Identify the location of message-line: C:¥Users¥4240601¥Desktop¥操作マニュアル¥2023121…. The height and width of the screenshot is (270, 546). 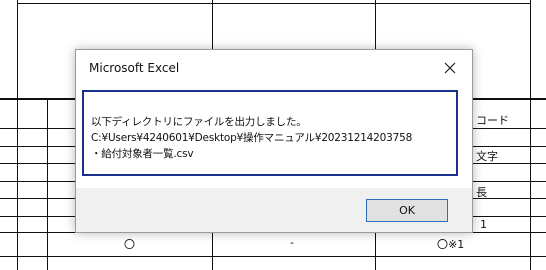
(252, 138).